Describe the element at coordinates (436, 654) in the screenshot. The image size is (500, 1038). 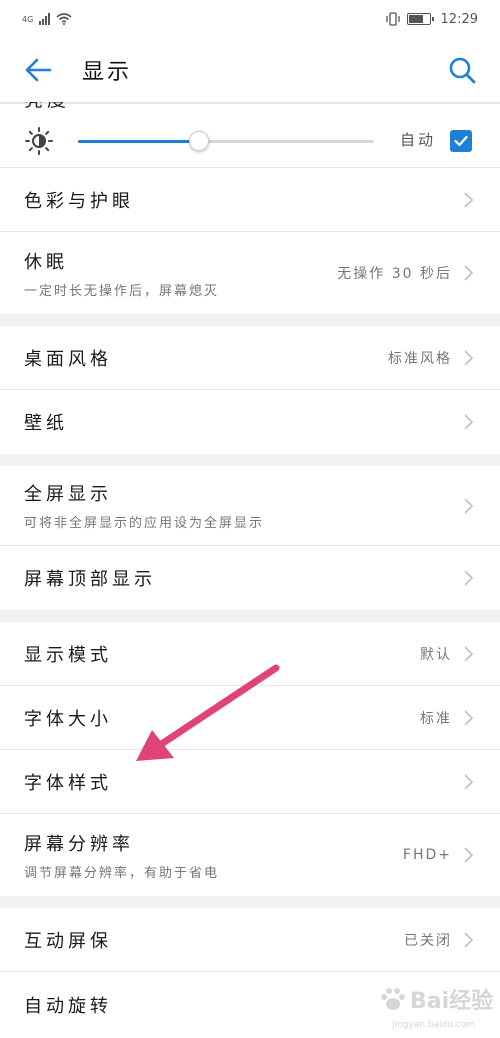
I see `row-value: 默认` at that location.